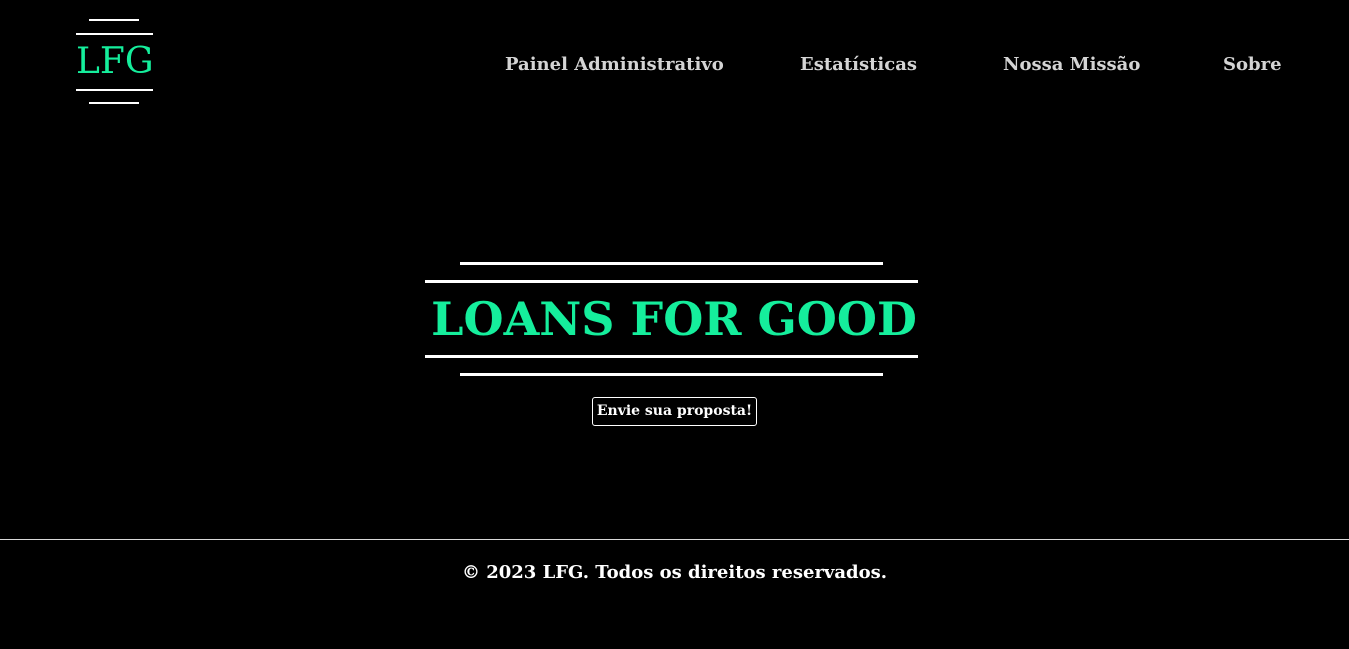 This screenshot has width=1349, height=649. I want to click on logo-line-bottom-short, so click(114, 103).